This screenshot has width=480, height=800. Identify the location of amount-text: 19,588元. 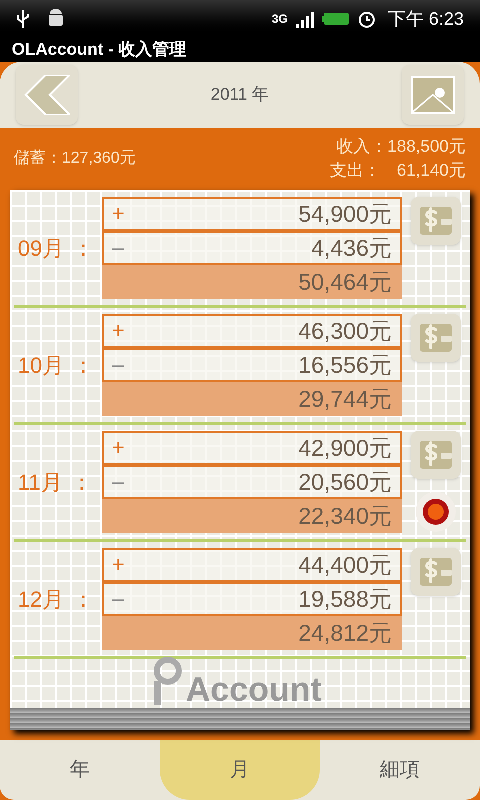
(345, 599).